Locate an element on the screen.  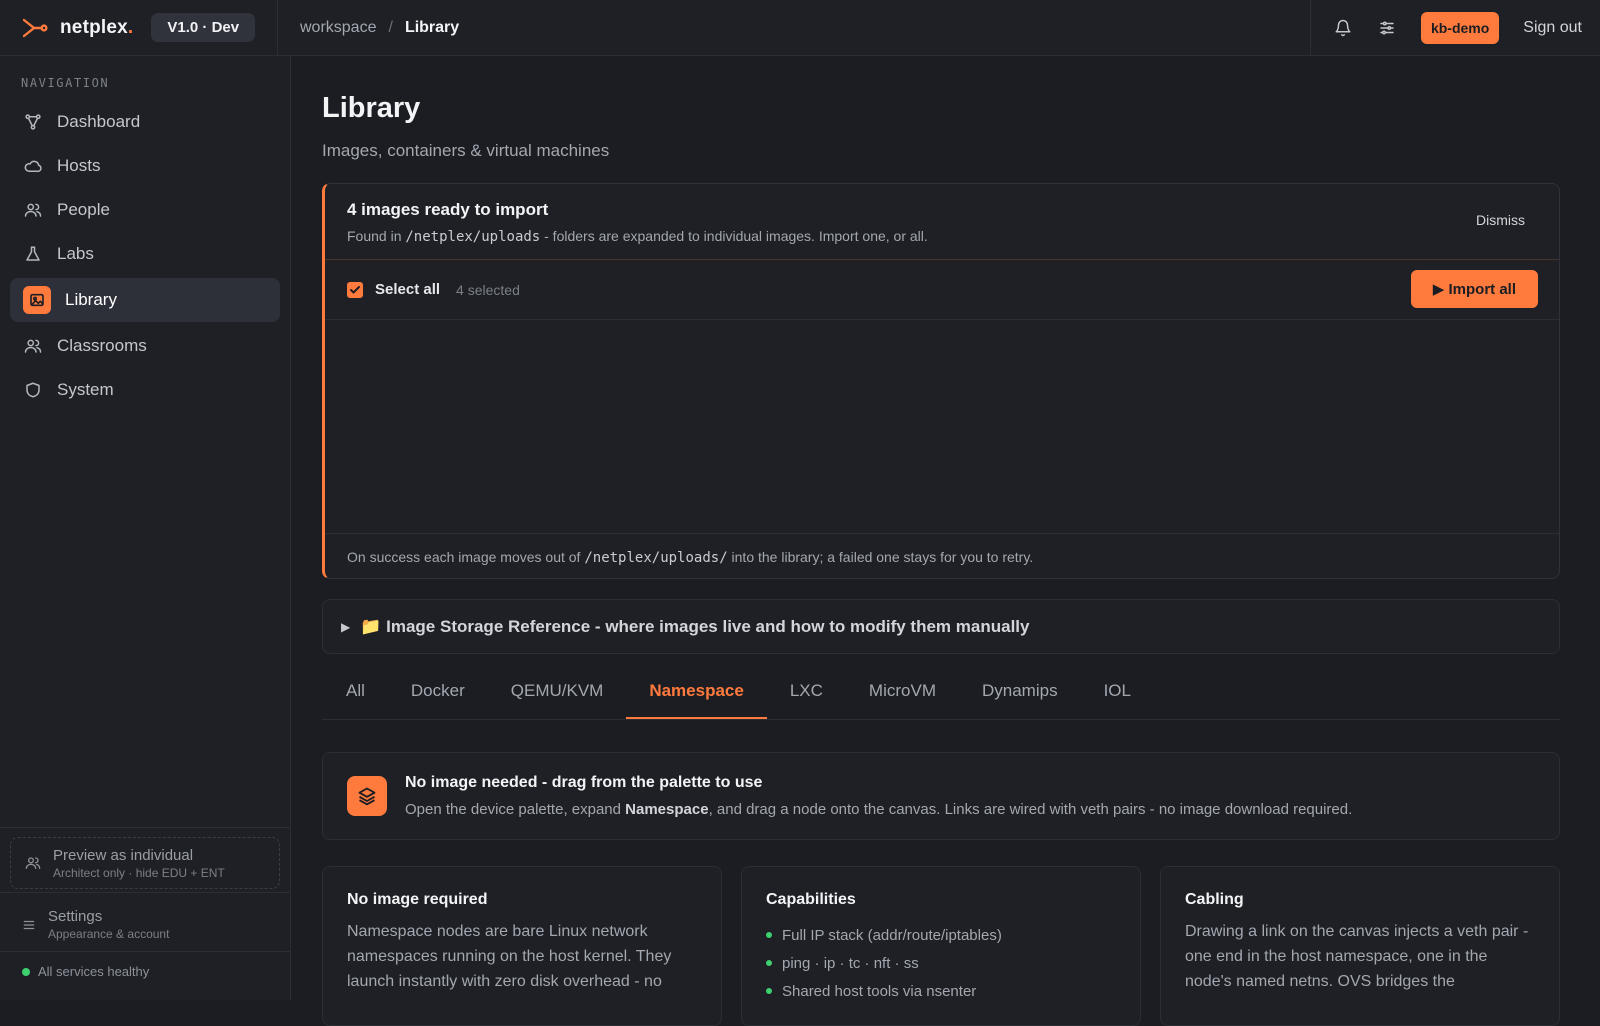
select-all-row: Select all 4 selected ▶ Import all is located at coordinates (942, 290).